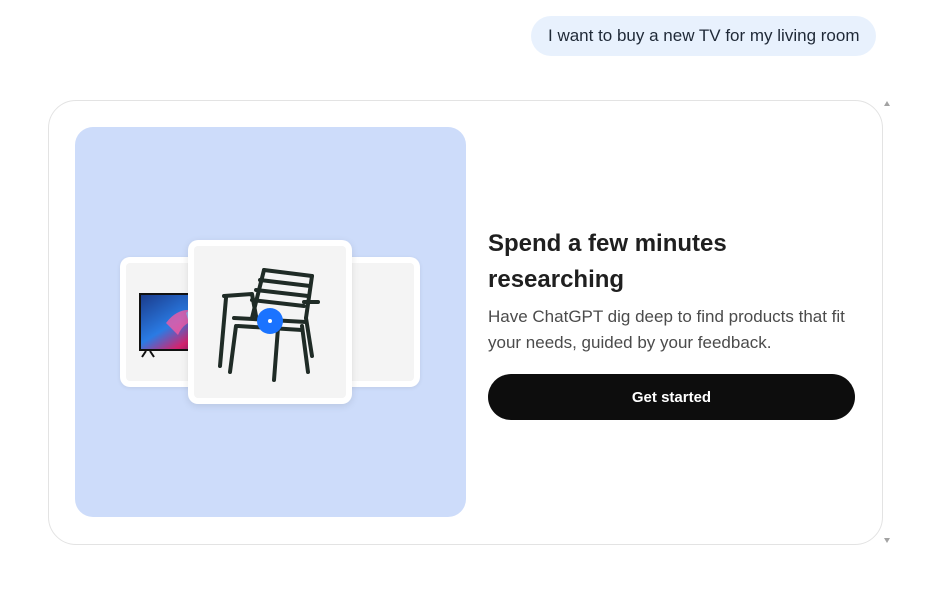  What do you see at coordinates (607, 261) in the screenshot?
I see `card-heading: Spend a few minutes researching` at bounding box center [607, 261].